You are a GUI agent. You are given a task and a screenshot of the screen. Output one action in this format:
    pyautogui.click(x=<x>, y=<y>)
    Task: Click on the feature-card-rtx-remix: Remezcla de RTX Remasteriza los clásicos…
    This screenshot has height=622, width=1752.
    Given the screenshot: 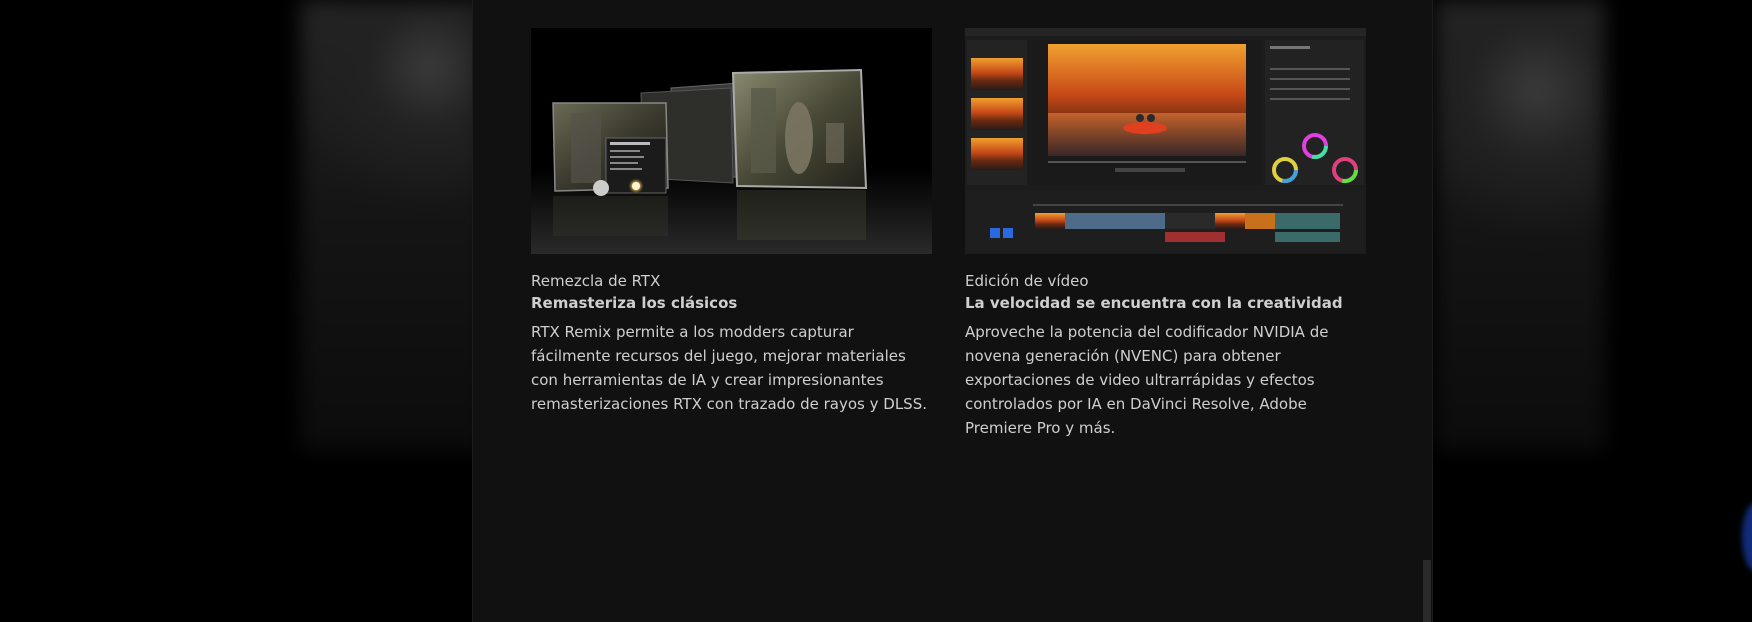 What is the action you would take?
    pyautogui.click(x=731, y=222)
    